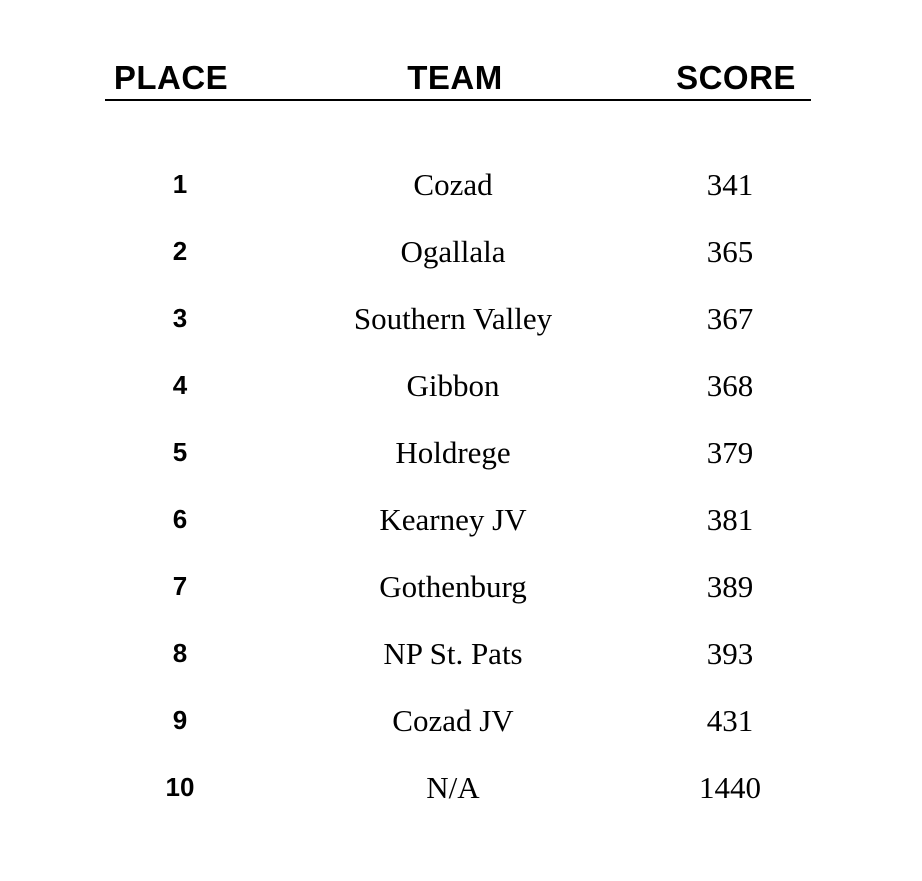 Image resolution: width=922 pixels, height=881 pixels. I want to click on cell-score: 365, so click(730, 251).